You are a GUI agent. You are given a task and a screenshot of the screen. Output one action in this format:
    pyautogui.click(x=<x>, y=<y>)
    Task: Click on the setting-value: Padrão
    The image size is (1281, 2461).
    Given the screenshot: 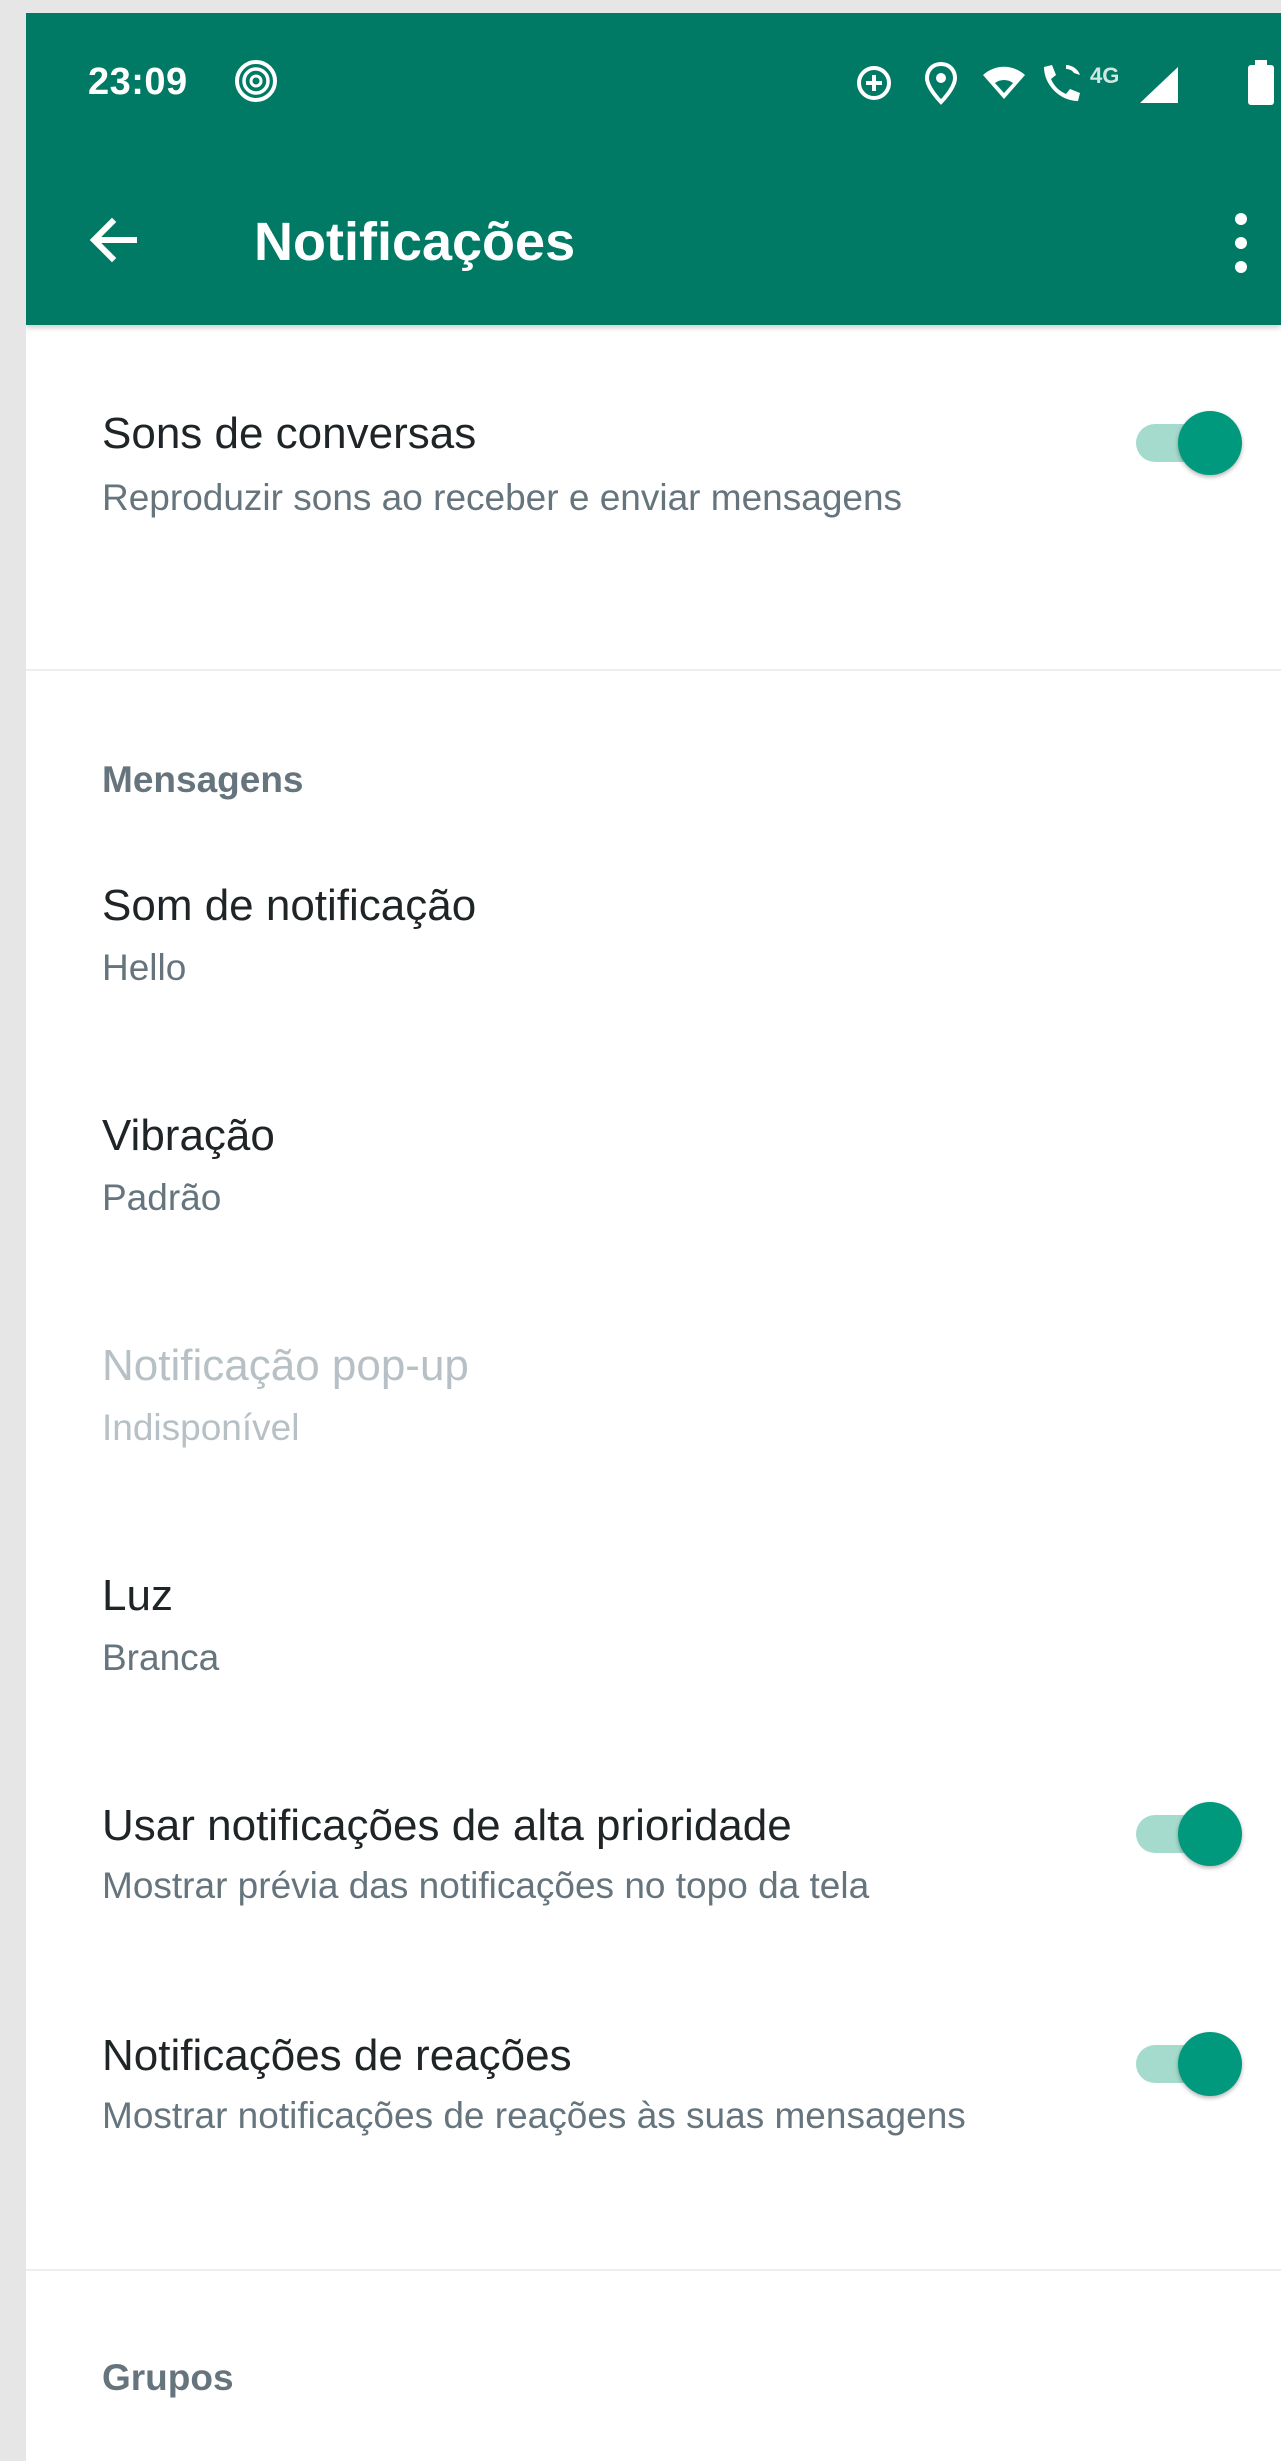 What is the action you would take?
    pyautogui.click(x=162, y=1197)
    